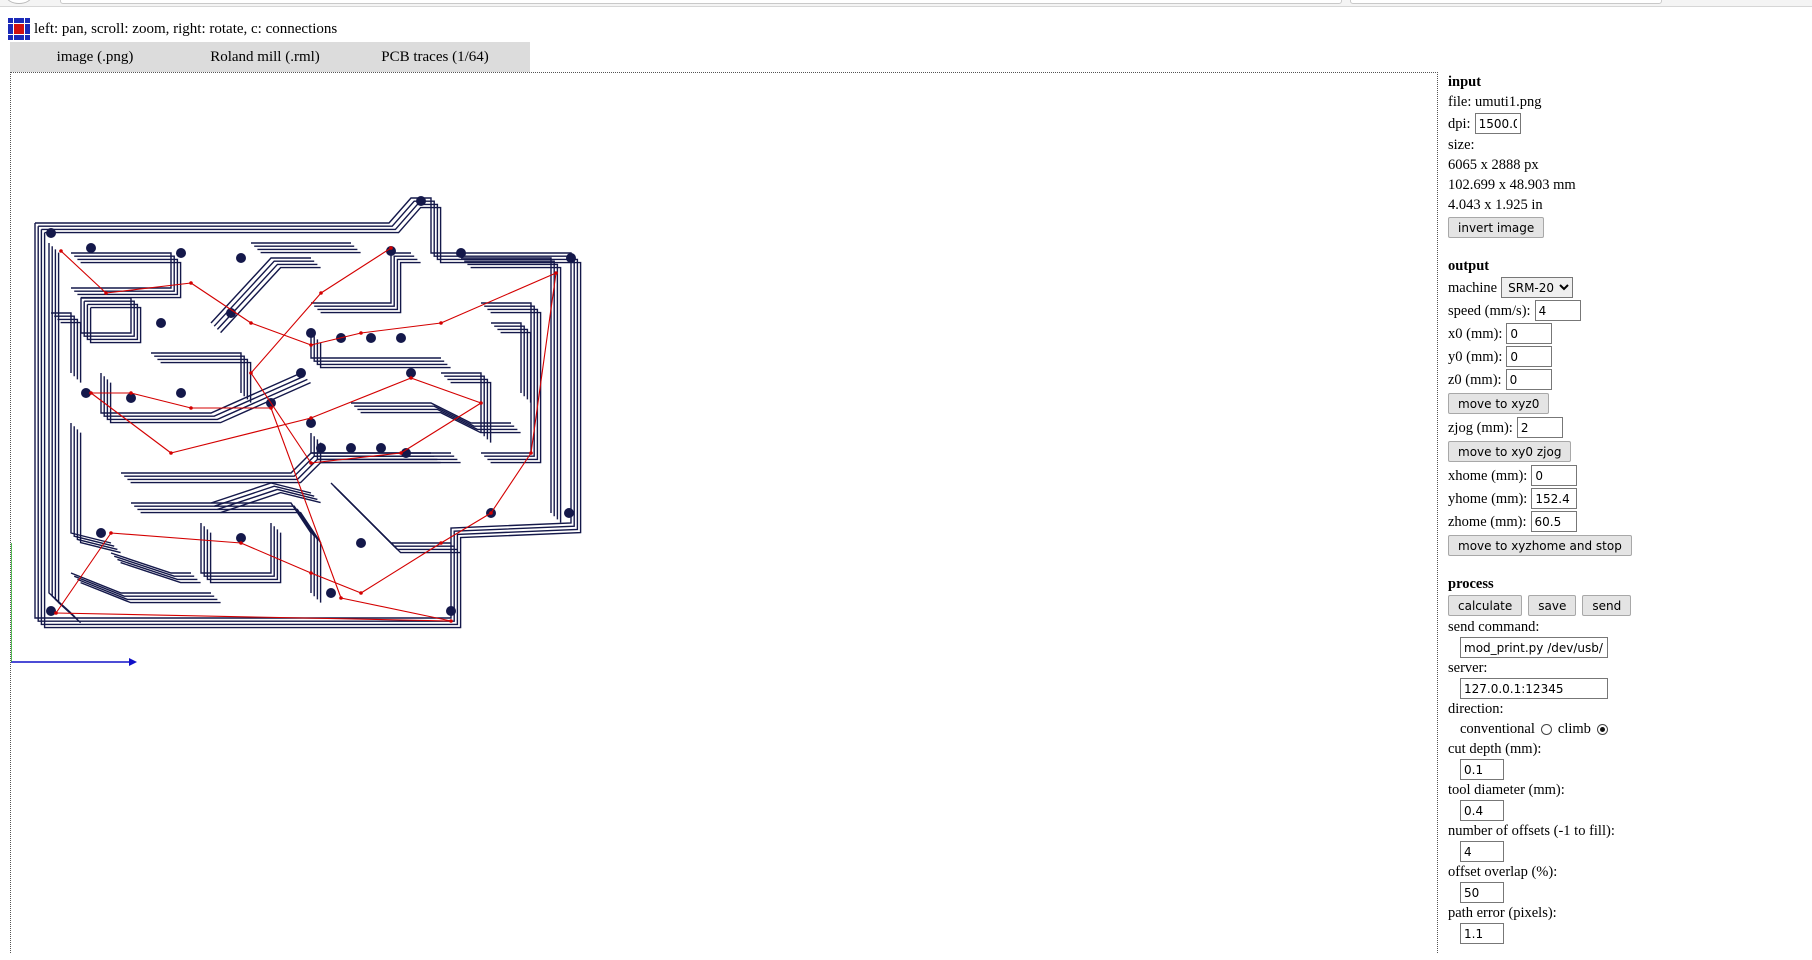  Describe the element at coordinates (1557, 310) in the screenshot. I see `speed-input` at that location.